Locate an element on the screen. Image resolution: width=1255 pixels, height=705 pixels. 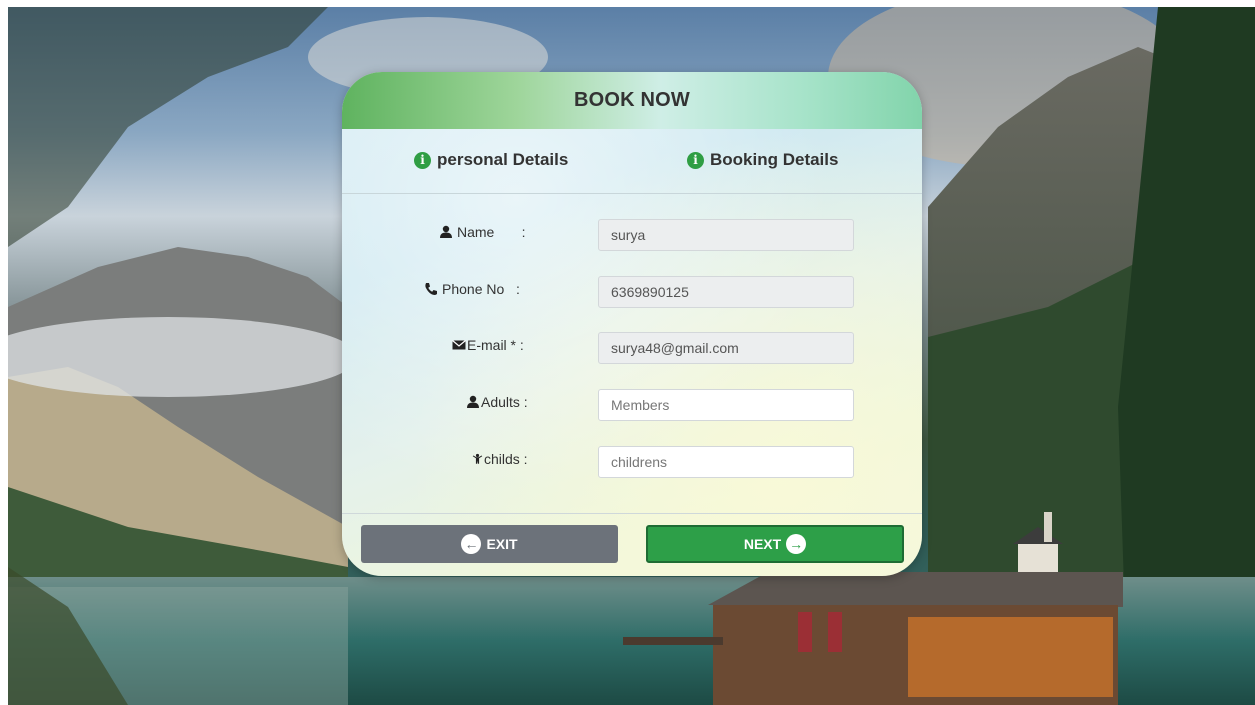
envelope-icon is located at coordinates (459, 345).